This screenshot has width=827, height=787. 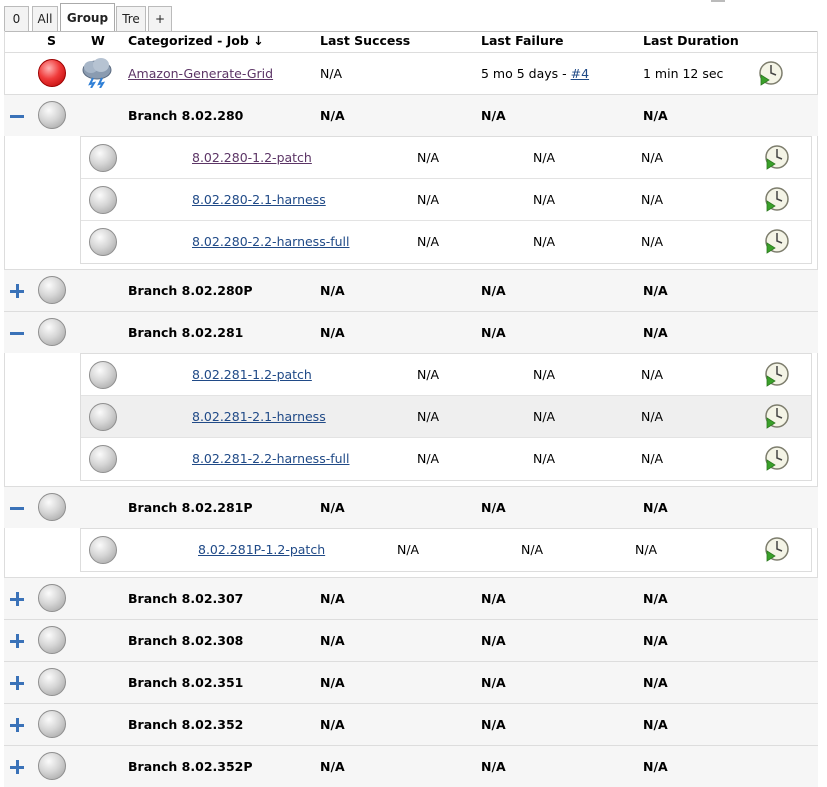 I want to click on group-name: Branch 8.02.281, so click(x=185, y=333).